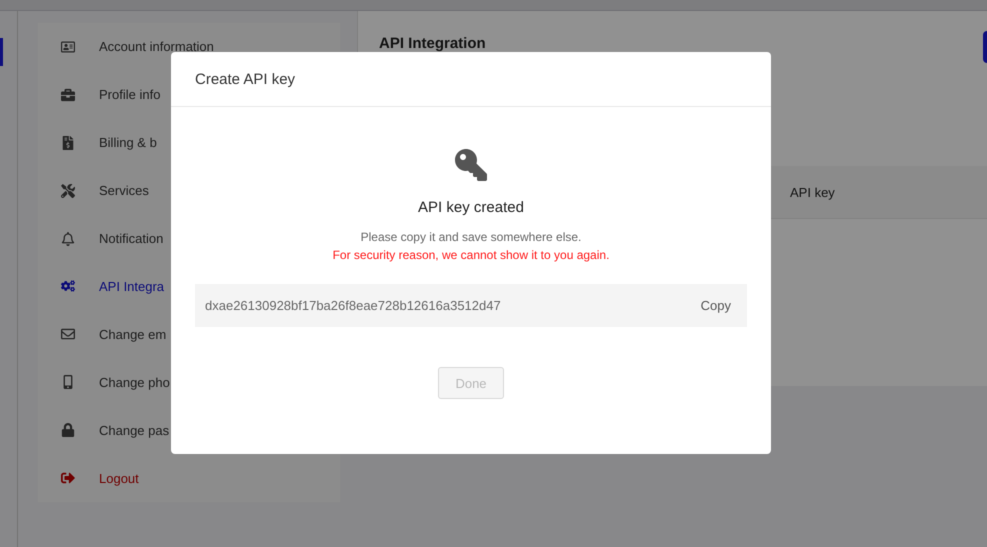  I want to click on sidebar-label: Change em, so click(132, 334).